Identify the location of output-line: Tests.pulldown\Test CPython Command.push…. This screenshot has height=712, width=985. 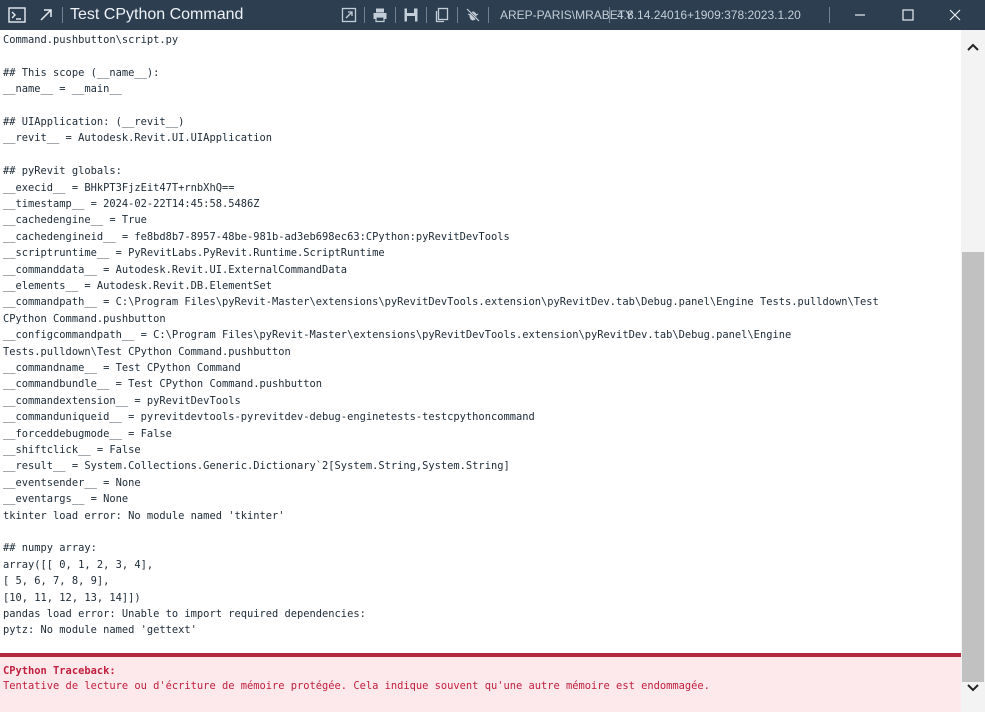
(147, 351).